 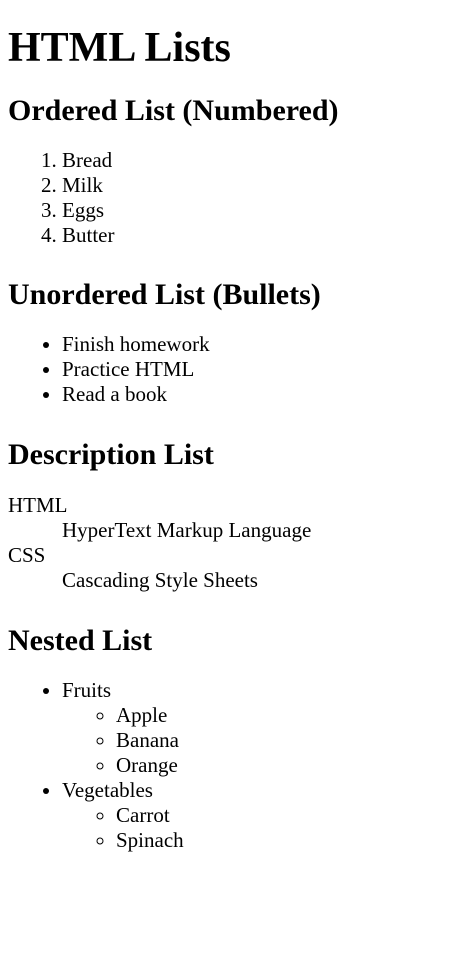 I want to click on description-list-heading: Description List, so click(x=111, y=454).